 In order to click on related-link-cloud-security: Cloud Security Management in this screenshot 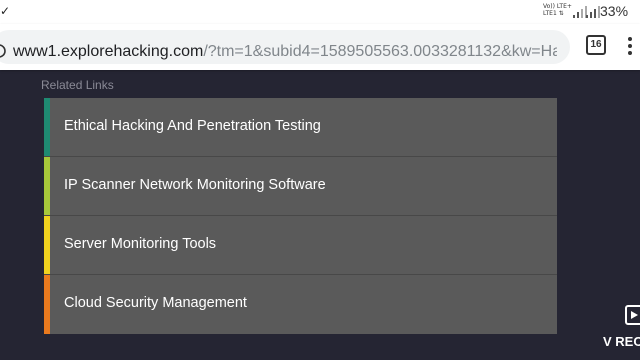, I will do `click(300, 304)`.